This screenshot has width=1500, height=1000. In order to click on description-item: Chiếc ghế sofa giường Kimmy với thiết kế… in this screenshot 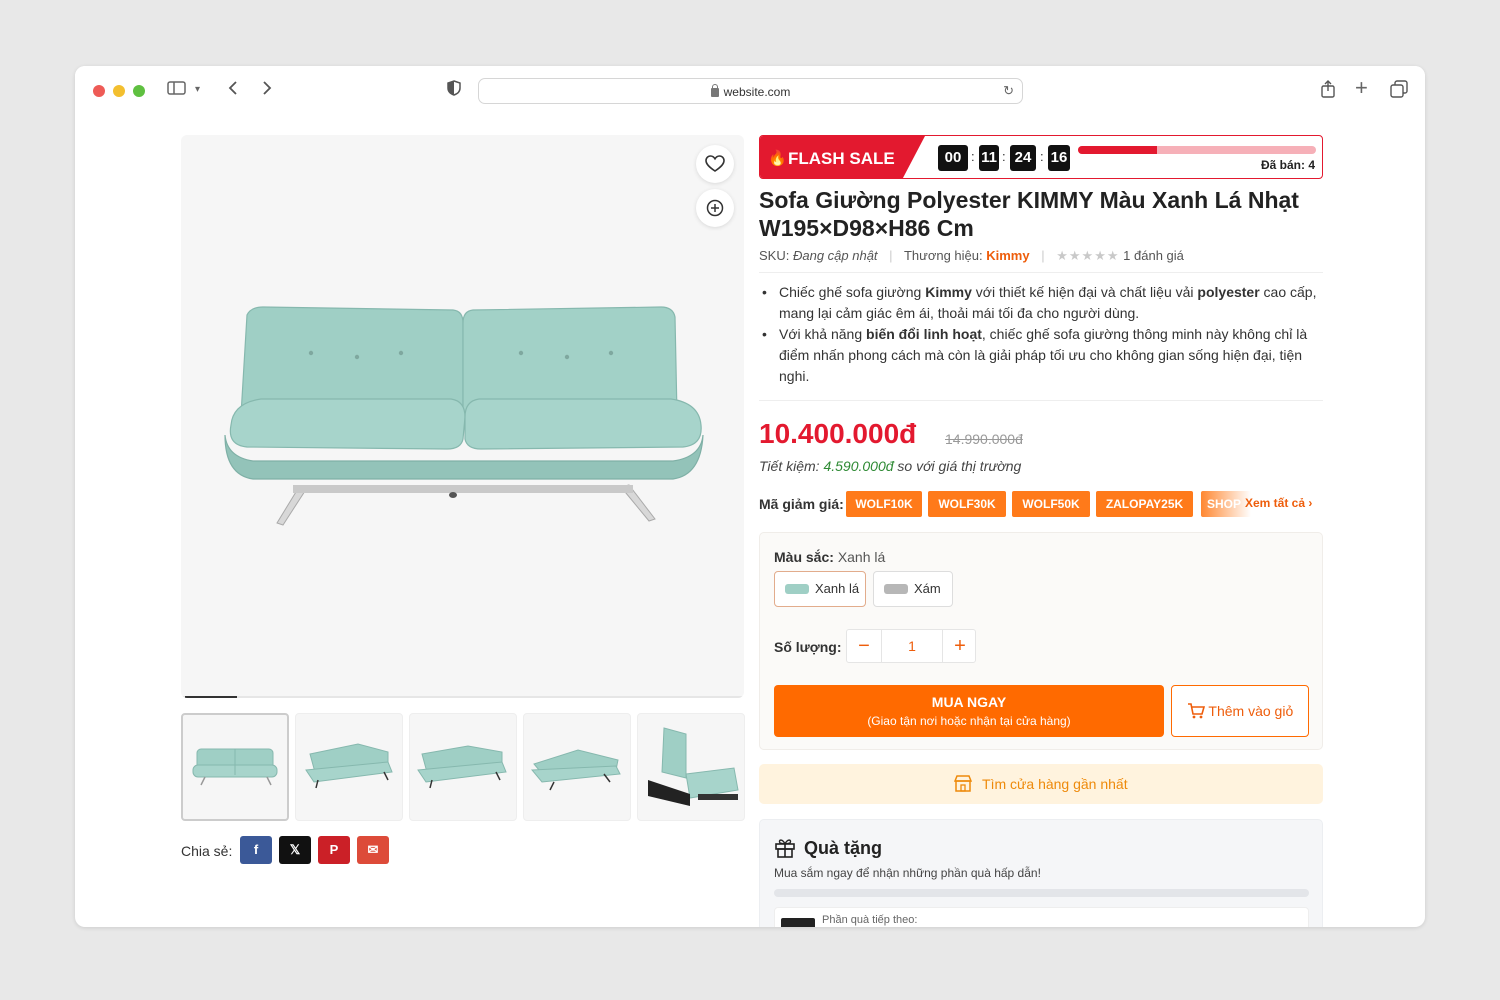, I will do `click(1039, 303)`.